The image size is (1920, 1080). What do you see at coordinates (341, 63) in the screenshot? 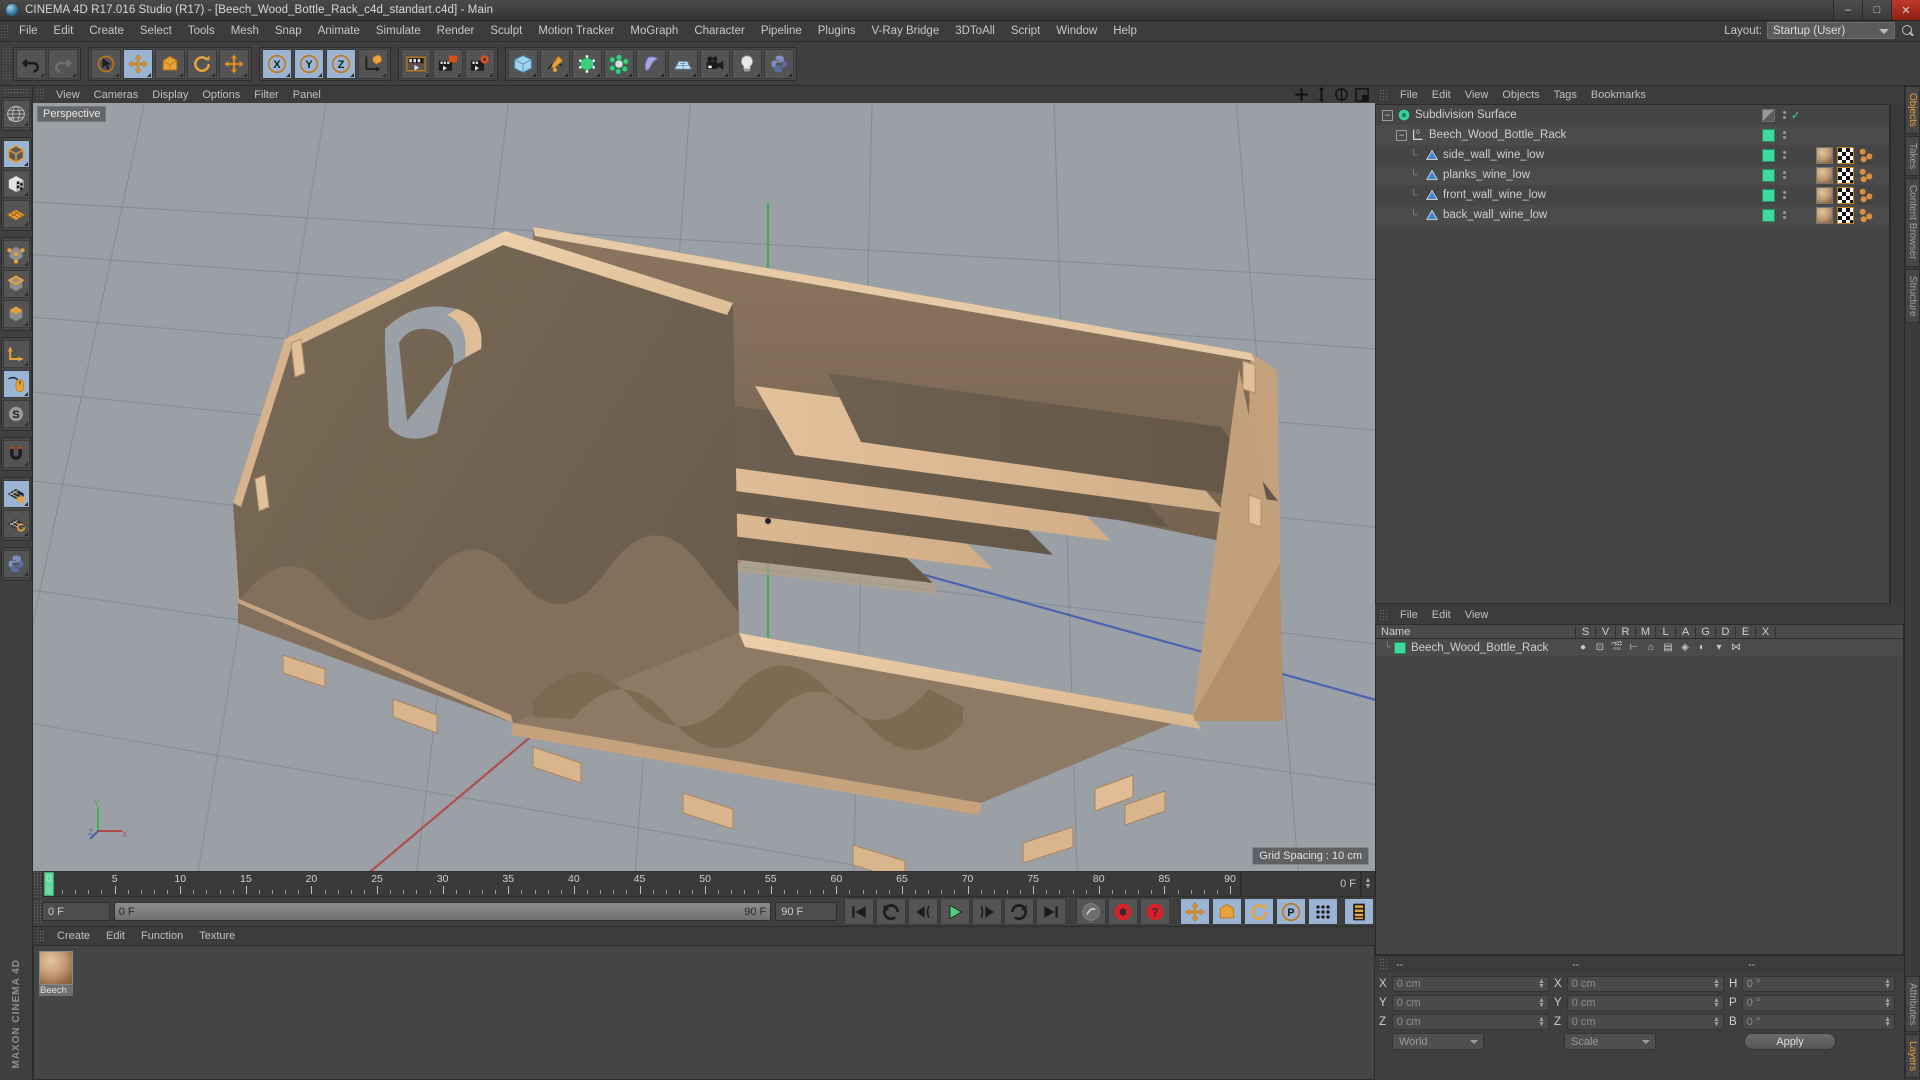
I see `axis-z-icon: Z` at bounding box center [341, 63].